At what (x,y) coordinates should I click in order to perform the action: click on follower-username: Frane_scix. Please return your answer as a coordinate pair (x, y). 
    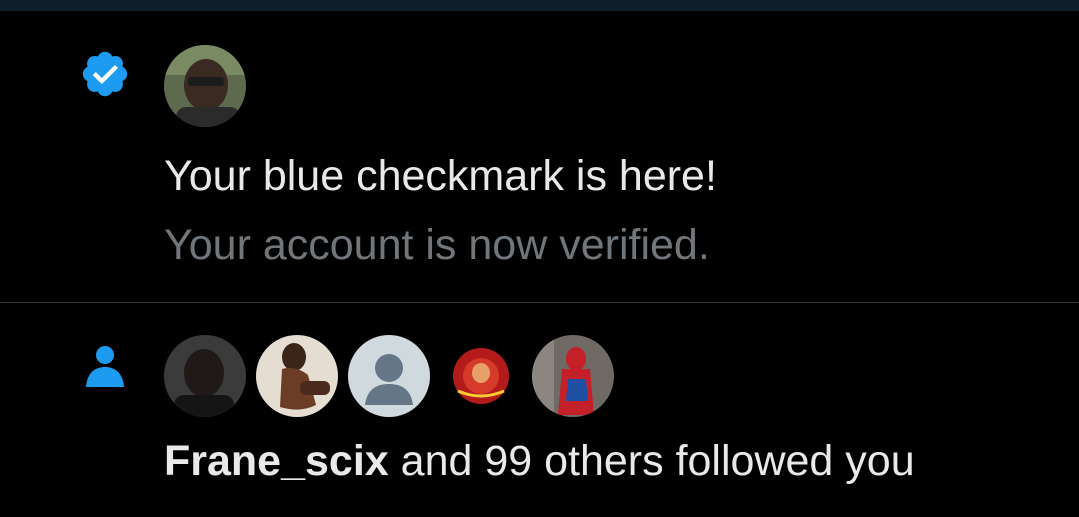
    Looking at the image, I should click on (276, 461).